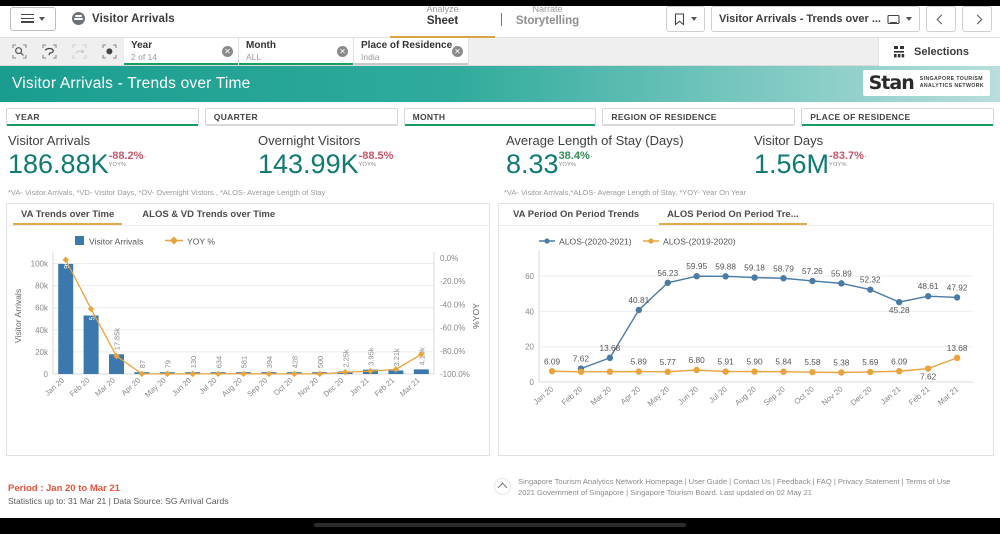 This screenshot has height=534, width=1000. I want to click on svg-text: -100.0%, so click(455, 374).